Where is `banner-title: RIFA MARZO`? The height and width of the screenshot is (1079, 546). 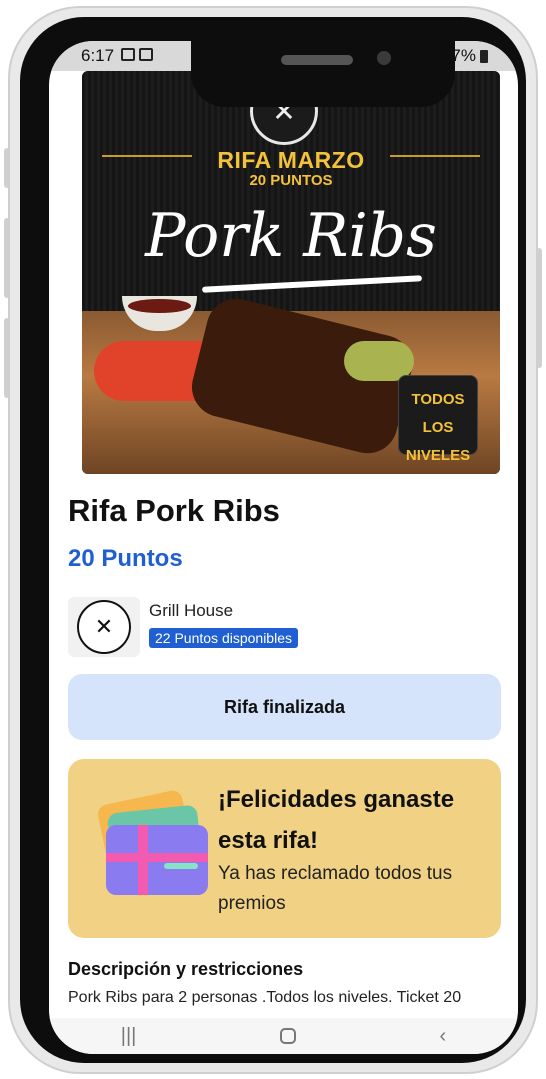
banner-title: RIFA MARZO is located at coordinates (291, 160).